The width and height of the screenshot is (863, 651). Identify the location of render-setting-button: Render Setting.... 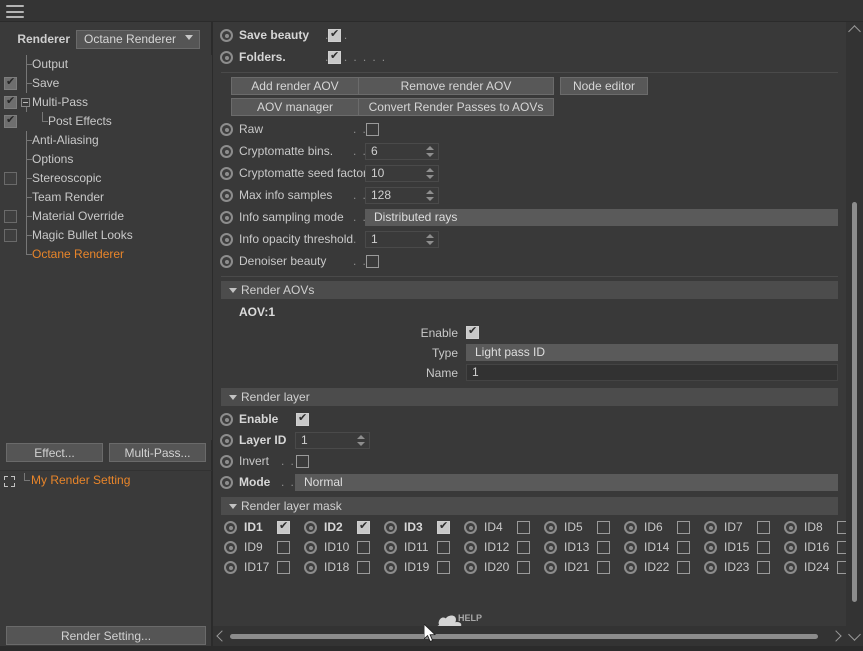
(106, 635).